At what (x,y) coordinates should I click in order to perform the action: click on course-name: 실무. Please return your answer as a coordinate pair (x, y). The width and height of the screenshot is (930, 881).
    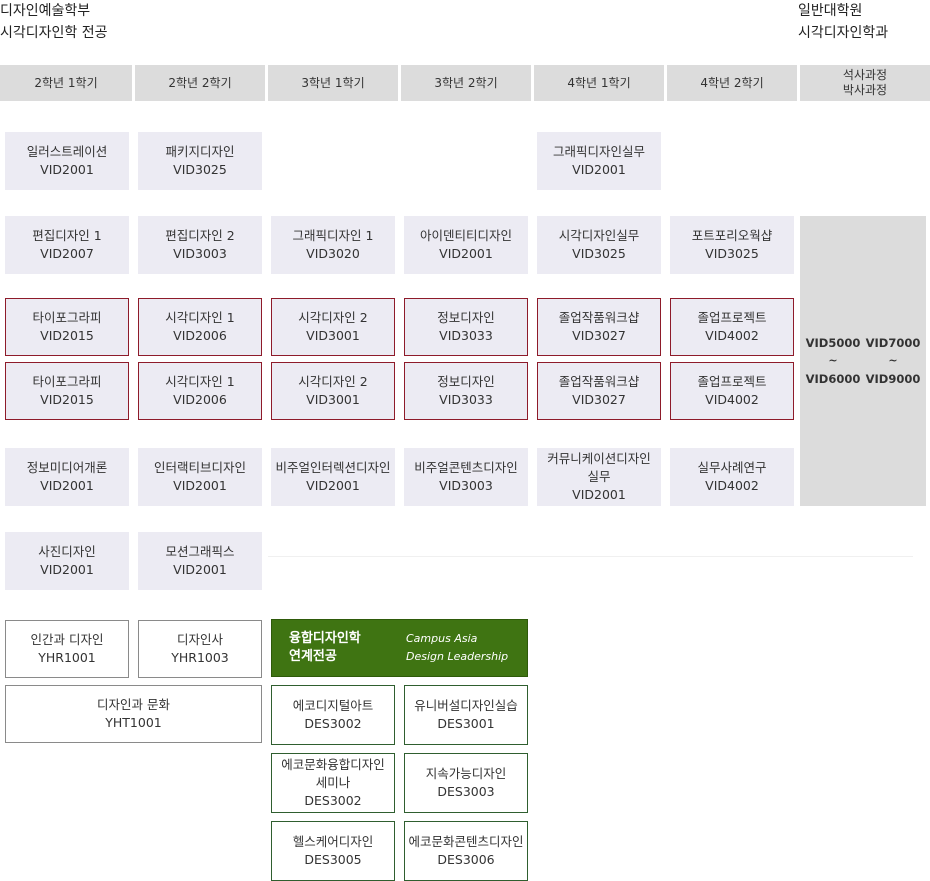
    Looking at the image, I should click on (599, 476).